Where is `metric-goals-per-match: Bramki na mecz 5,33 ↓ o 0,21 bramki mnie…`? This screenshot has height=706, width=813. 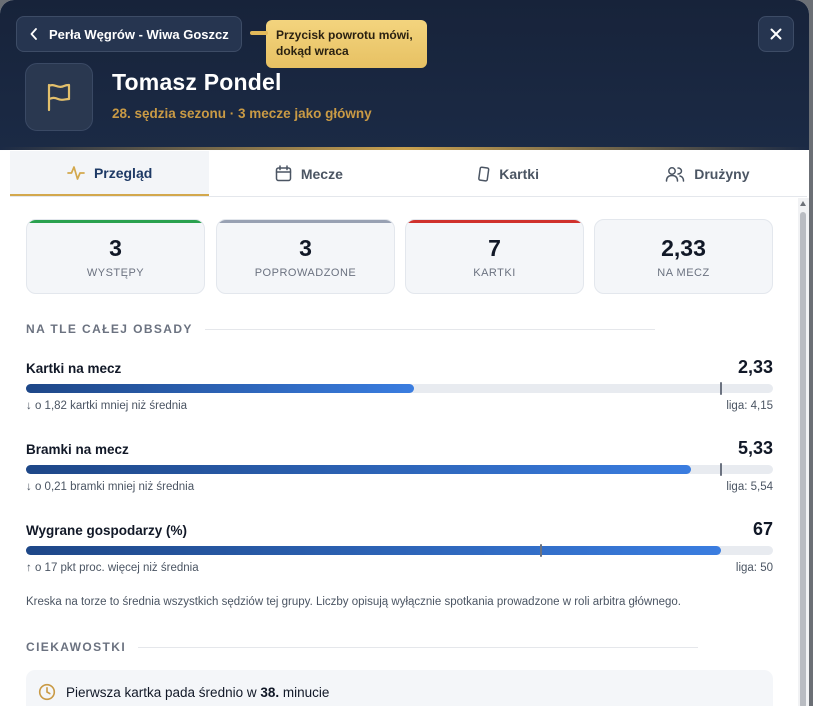
metric-goals-per-match: Bramki na mecz 5,33 ↓ o 0,21 bramki mnie… is located at coordinates (399, 467).